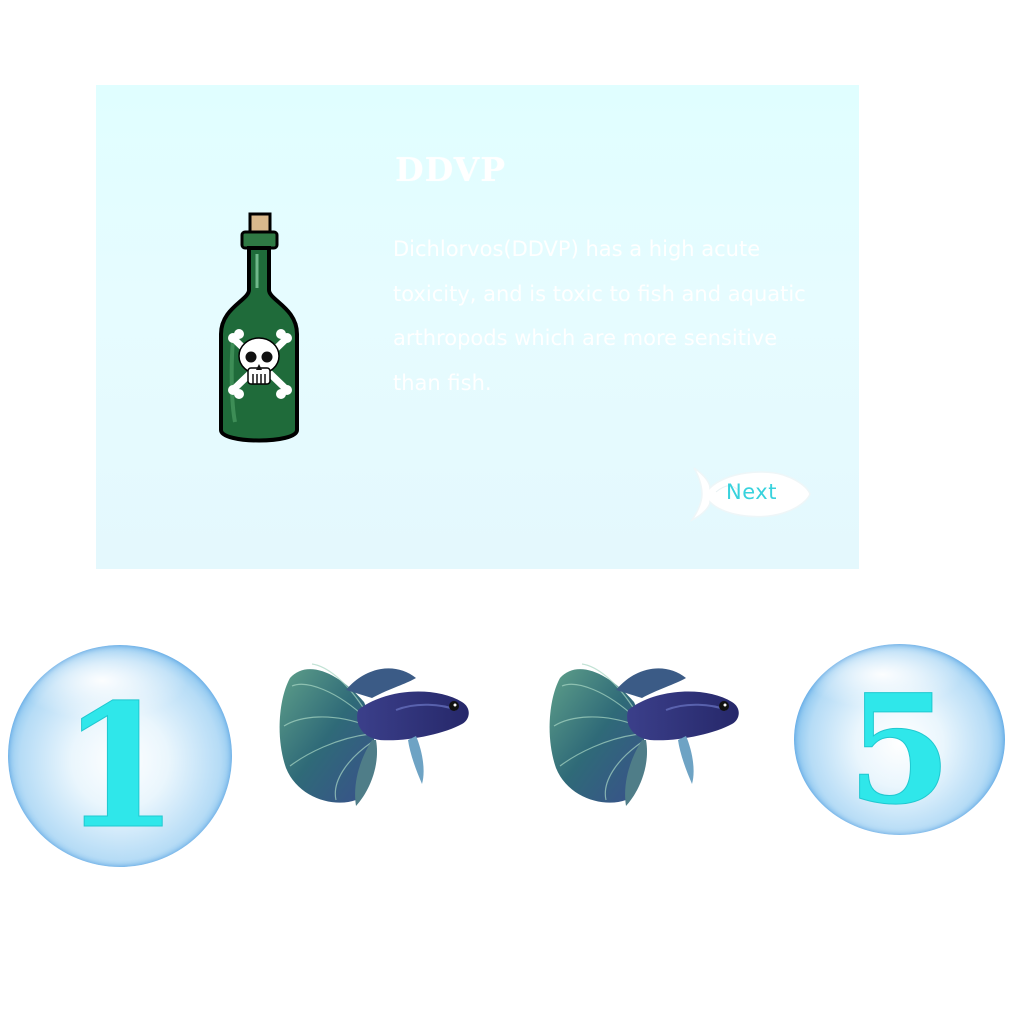 This screenshot has width=1024, height=1024. I want to click on next-label: Next, so click(751, 492).